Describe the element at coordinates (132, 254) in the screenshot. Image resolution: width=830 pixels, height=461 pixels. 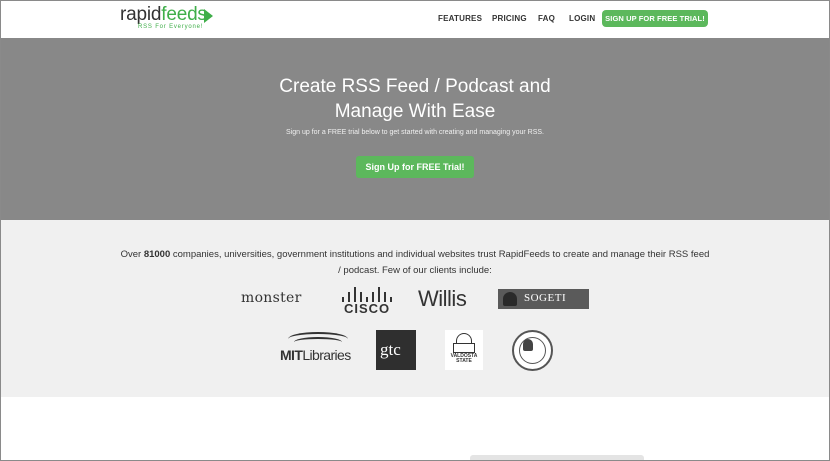
I see `clients-text-before: Over` at that location.